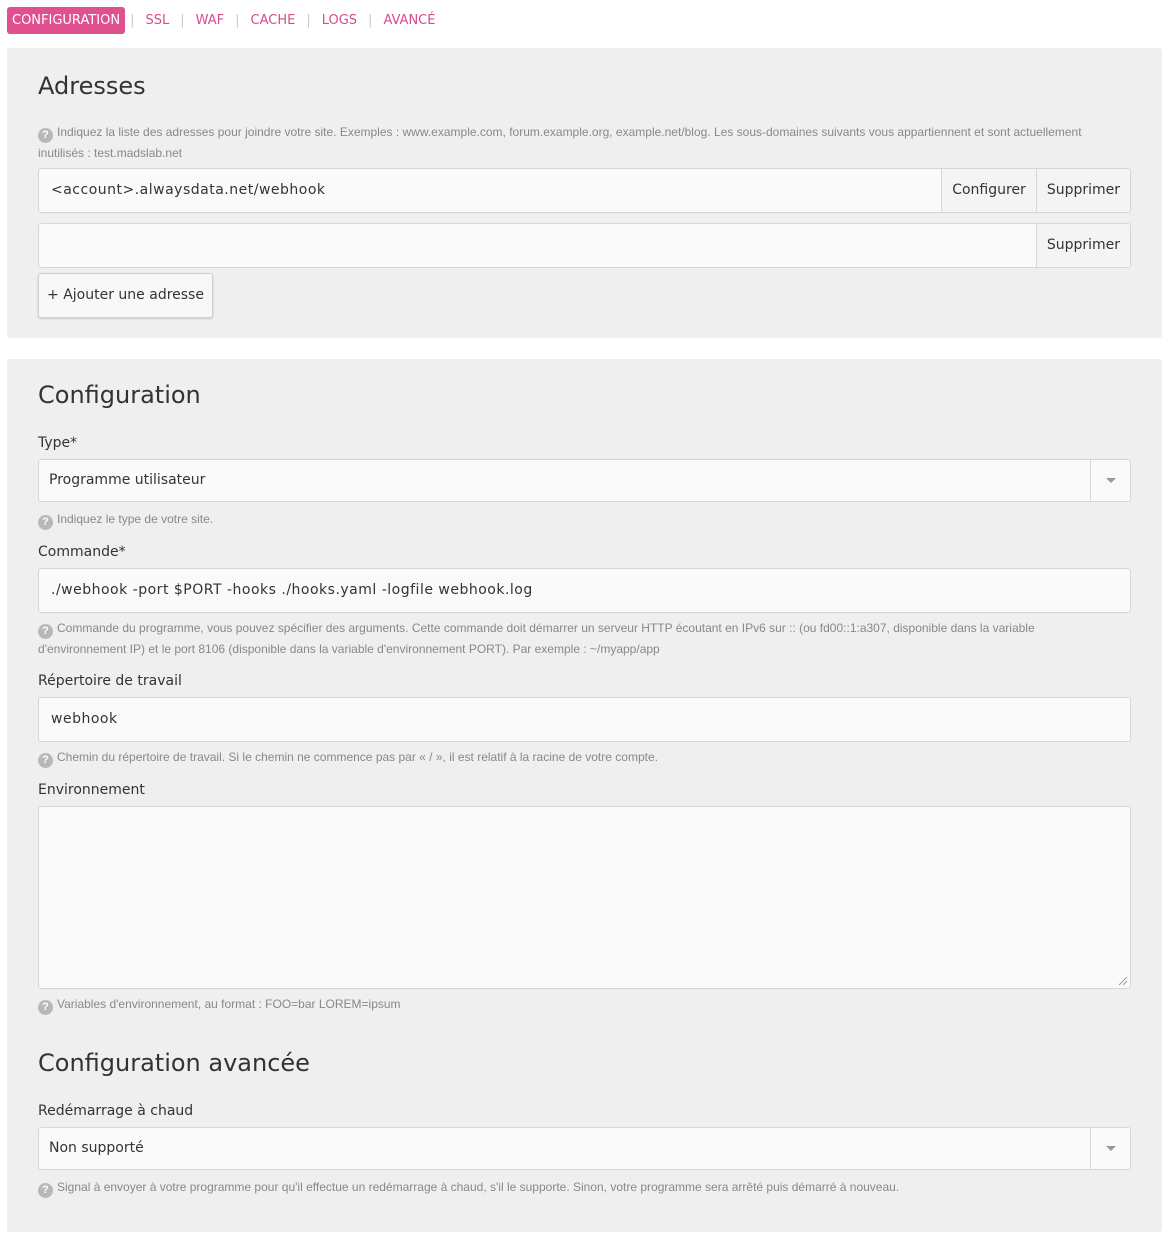 This screenshot has height=1239, width=1170. I want to click on environment-label: Environnement, so click(91, 790).